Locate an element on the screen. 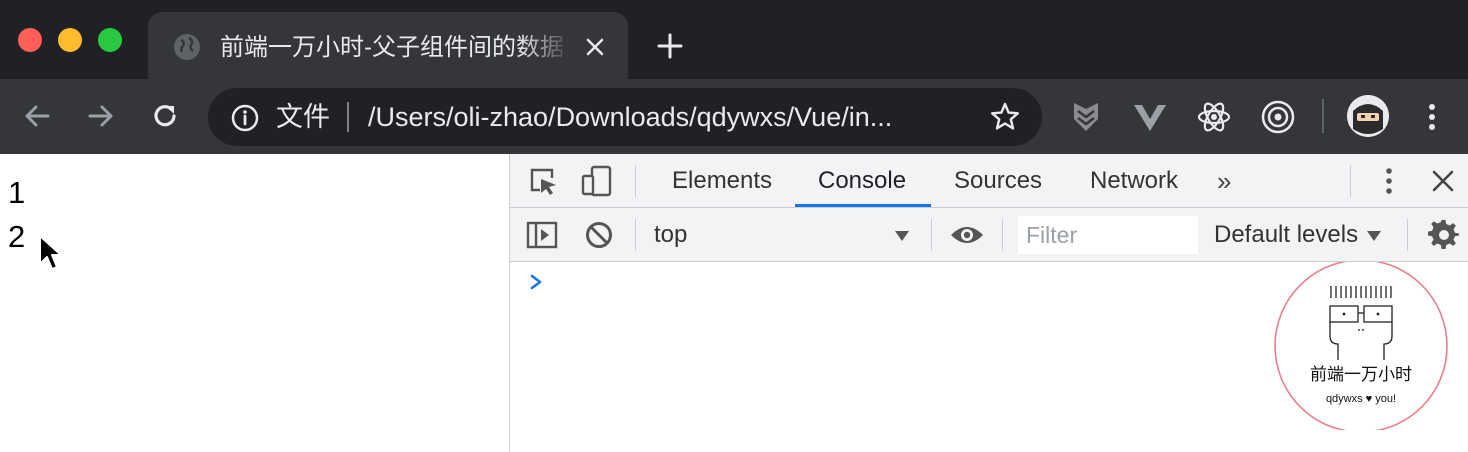 Image resolution: width=1468 pixels, height=452 pixels. filter-input is located at coordinates (1108, 235).